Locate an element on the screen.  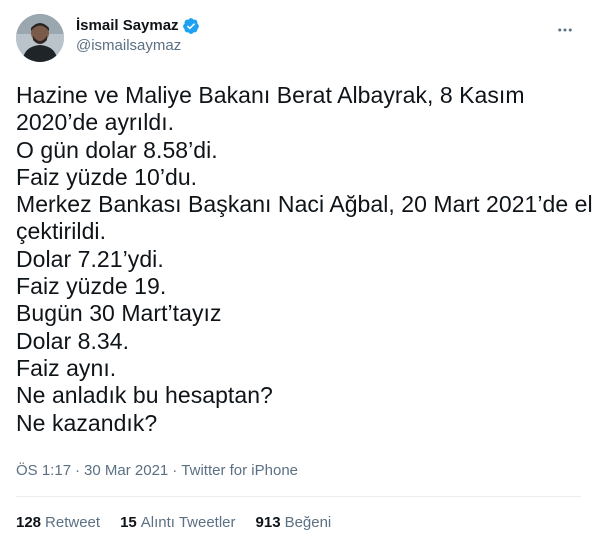
likes-count: 913 is located at coordinates (268, 522).